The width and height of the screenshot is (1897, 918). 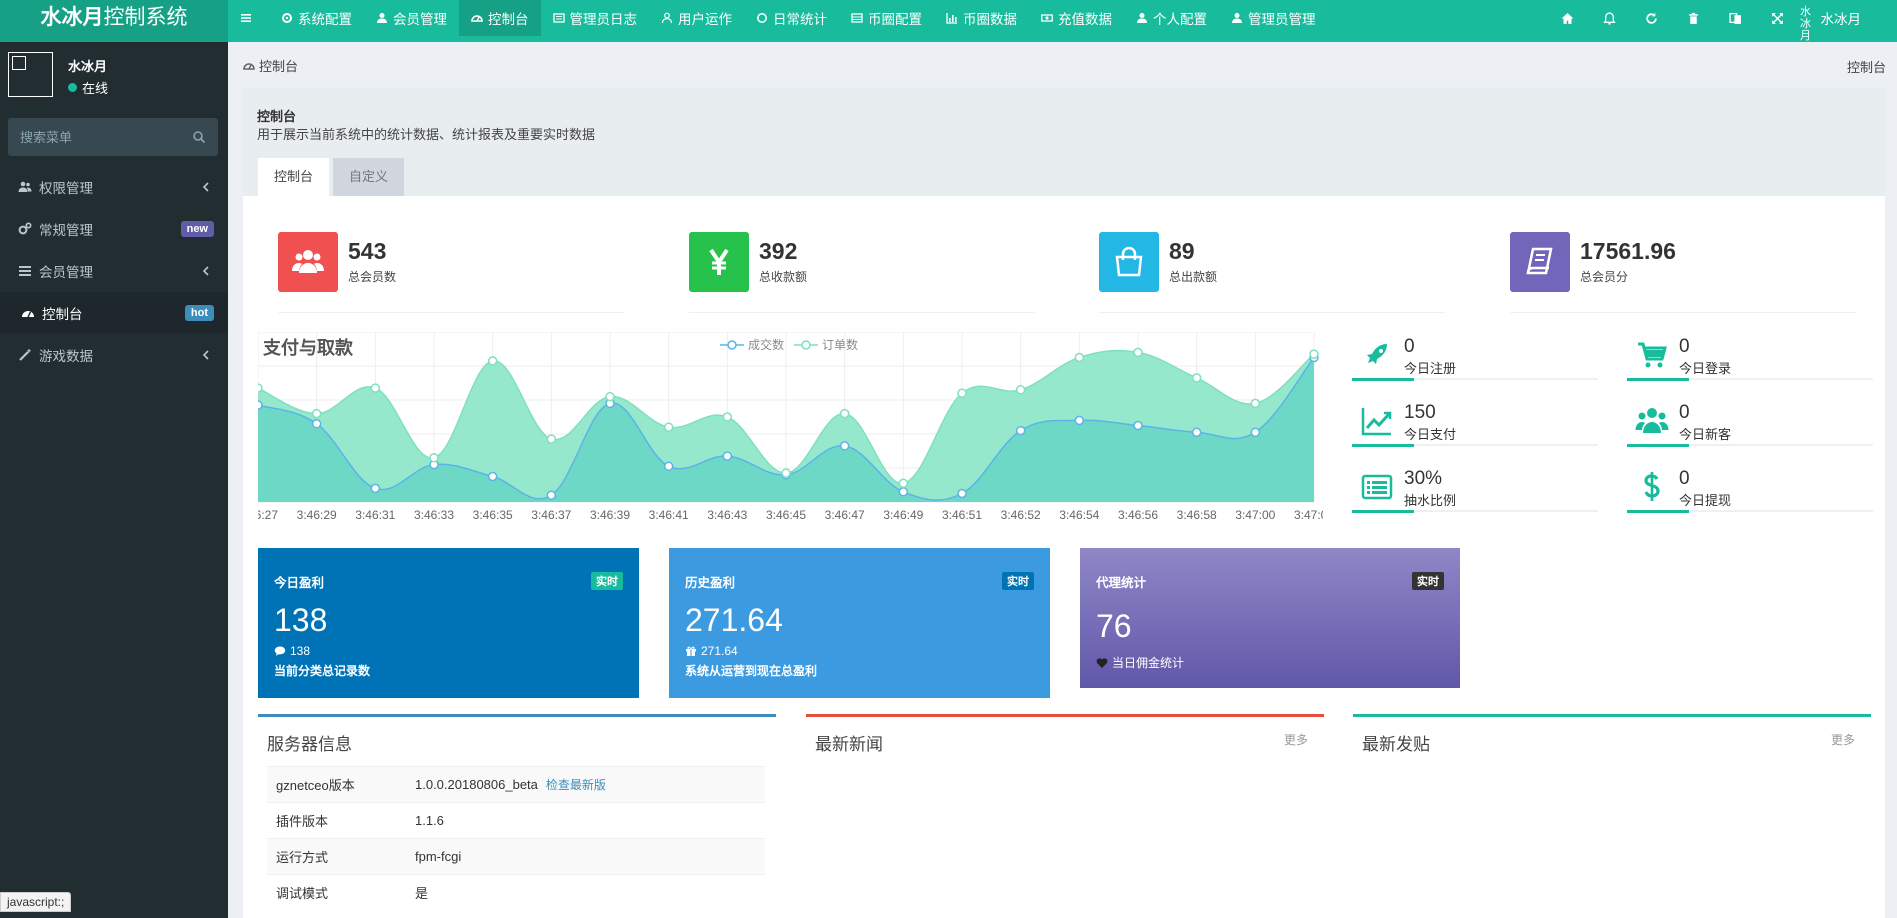 What do you see at coordinates (1652, 18) in the screenshot?
I see `refresh-button` at bounding box center [1652, 18].